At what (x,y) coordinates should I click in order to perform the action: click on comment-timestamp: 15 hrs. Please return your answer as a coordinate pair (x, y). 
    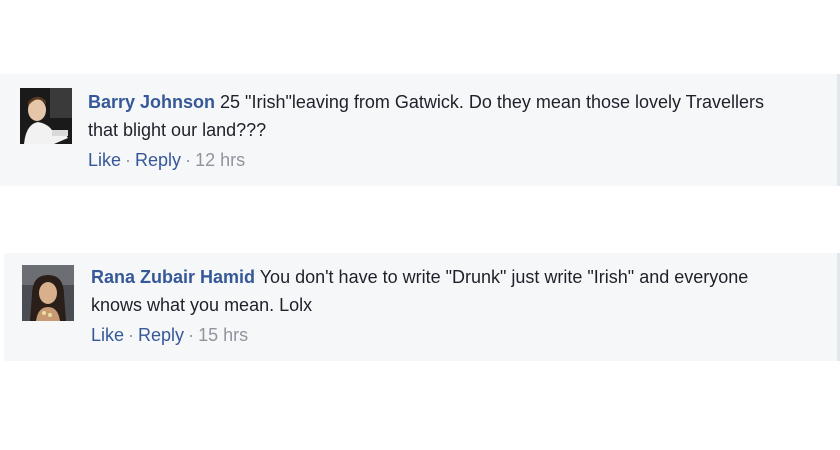
    Looking at the image, I should click on (223, 335).